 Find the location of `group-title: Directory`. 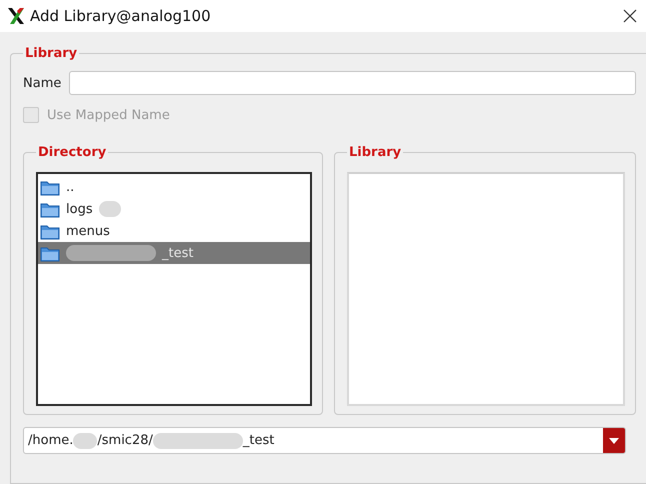

group-title: Directory is located at coordinates (72, 152).